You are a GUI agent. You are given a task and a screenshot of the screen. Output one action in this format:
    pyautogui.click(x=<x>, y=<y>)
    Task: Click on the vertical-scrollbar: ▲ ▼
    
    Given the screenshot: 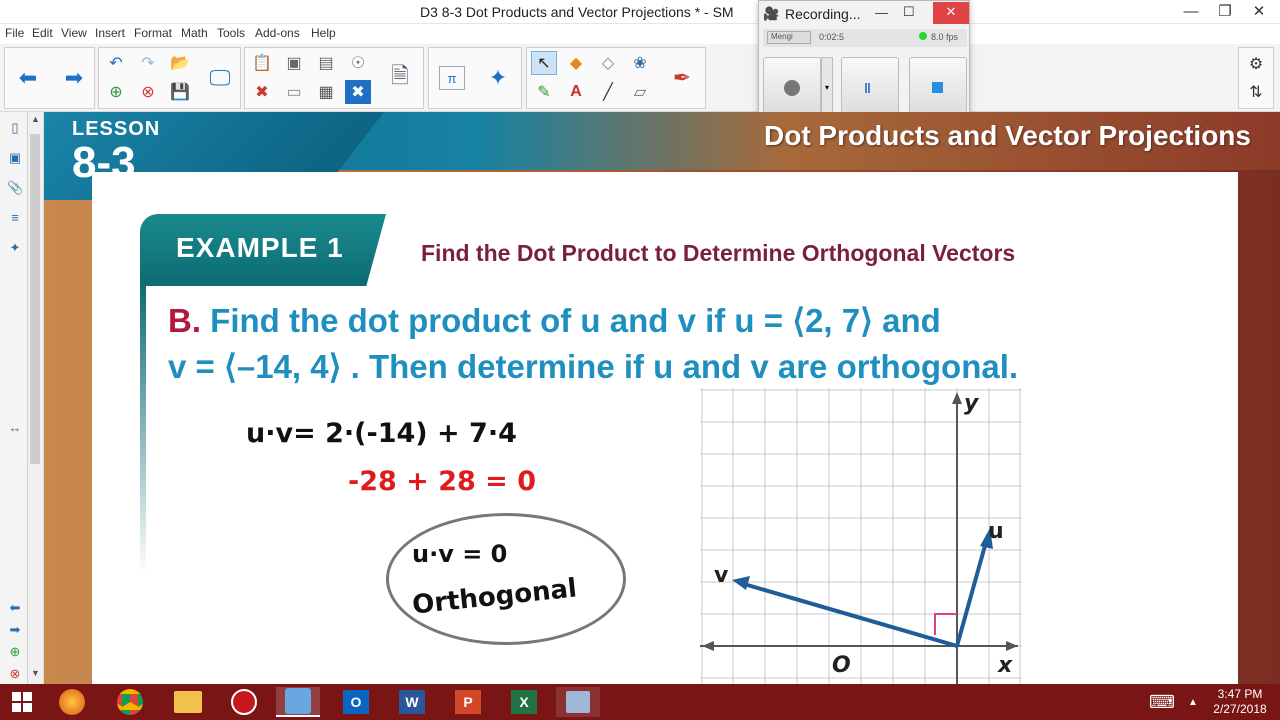 What is the action you would take?
    pyautogui.click(x=36, y=398)
    